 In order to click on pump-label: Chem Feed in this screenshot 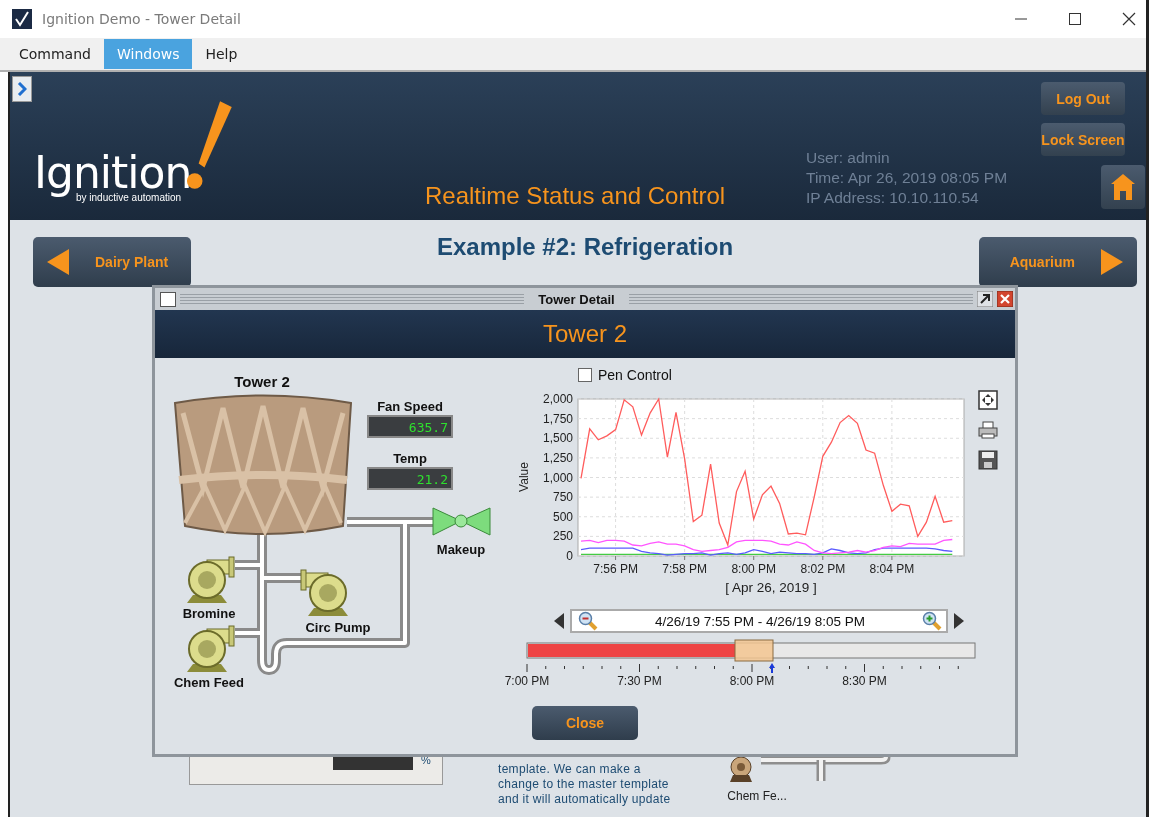, I will do `click(209, 682)`.